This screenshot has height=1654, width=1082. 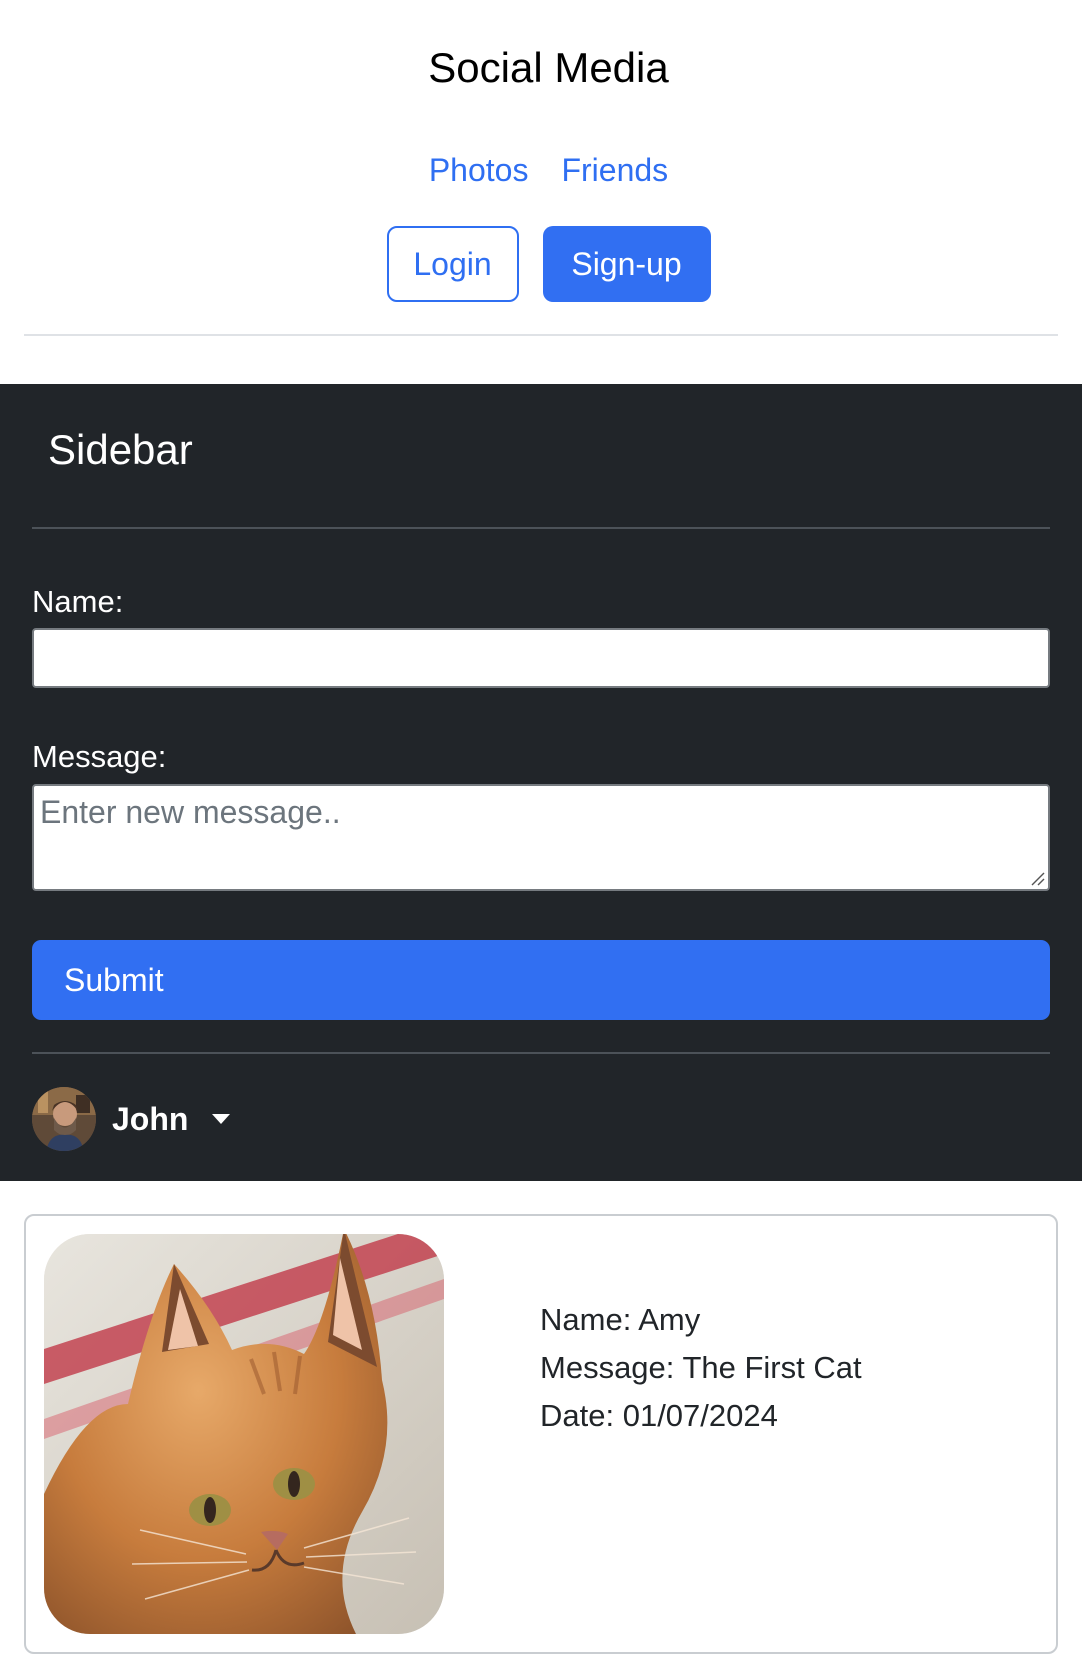 What do you see at coordinates (120, 449) in the screenshot?
I see `sidebar-title: Sidebar` at bounding box center [120, 449].